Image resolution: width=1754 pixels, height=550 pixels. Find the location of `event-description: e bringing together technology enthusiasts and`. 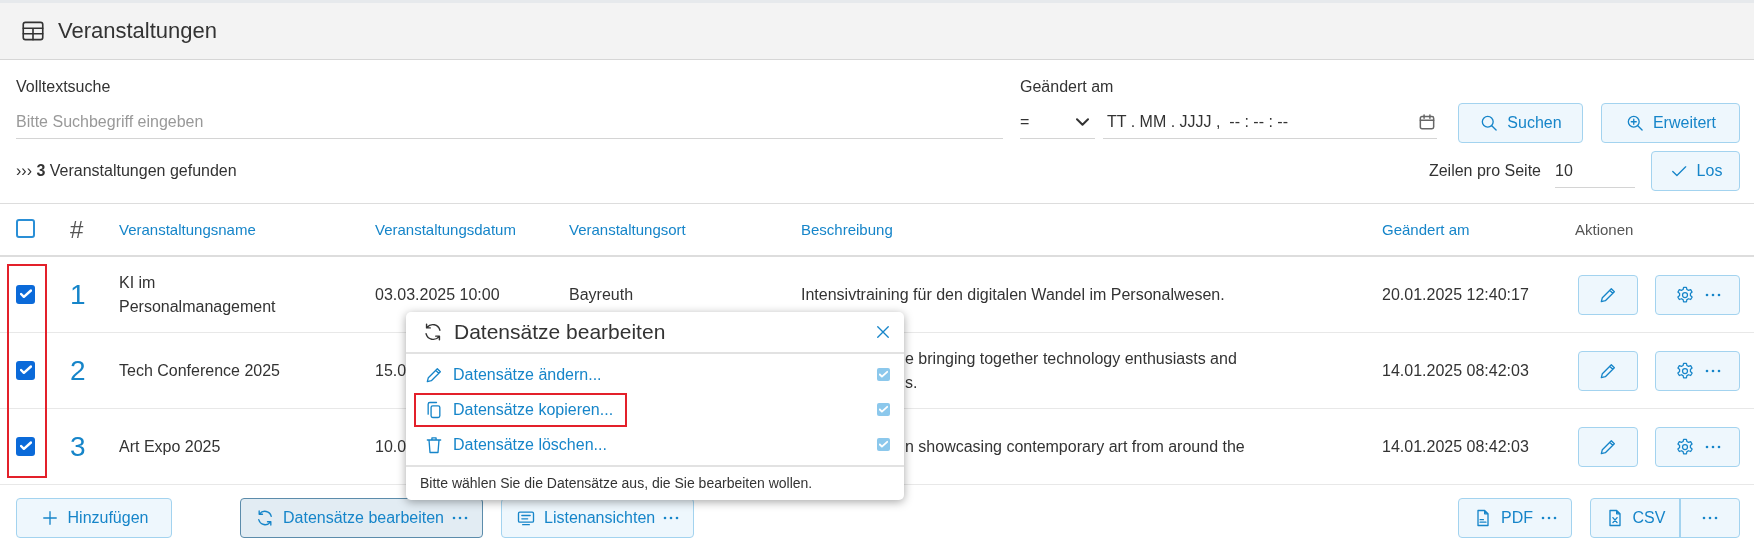

event-description: e bringing together technology enthusiasts and is located at coordinates (1071, 358).